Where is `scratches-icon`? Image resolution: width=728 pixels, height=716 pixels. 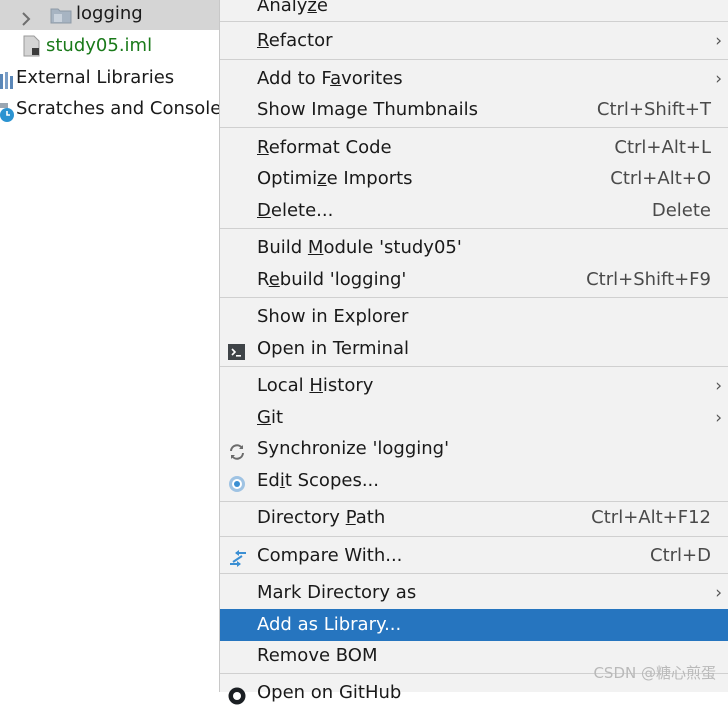
scratches-icon is located at coordinates (8, 117).